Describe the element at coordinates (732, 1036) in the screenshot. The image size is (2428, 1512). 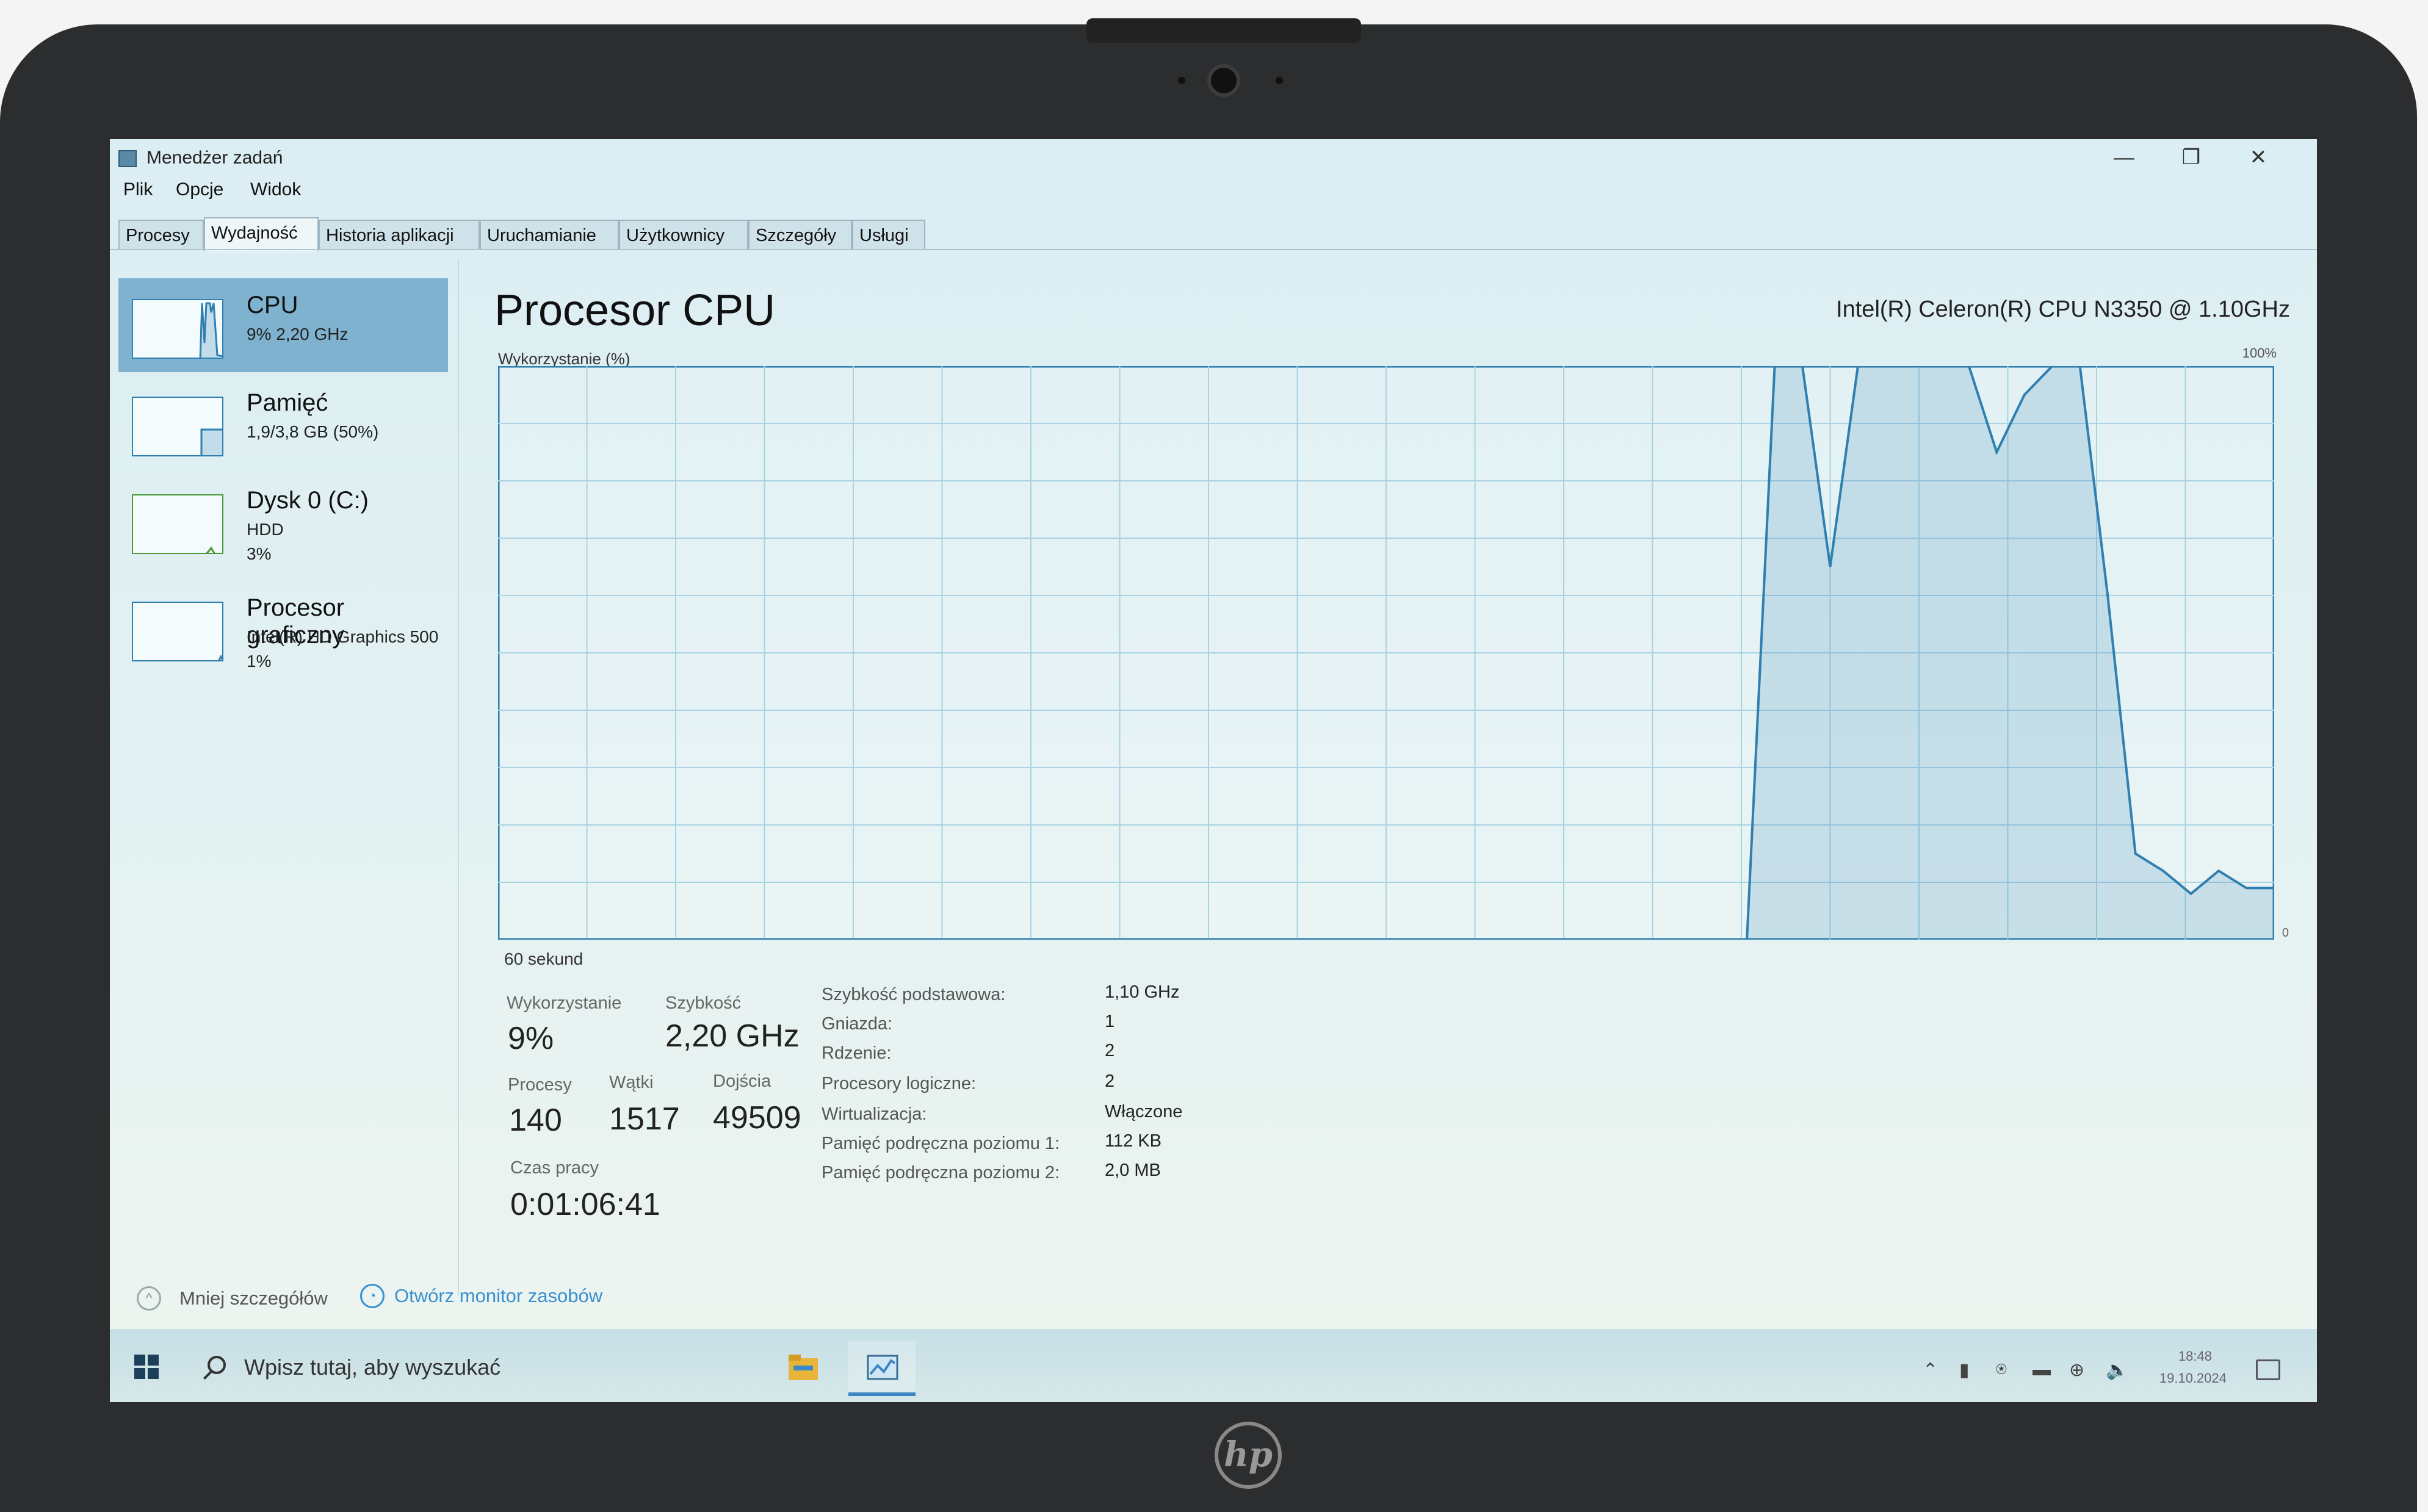
I see `speed-value: 2,20 GHz` at that location.